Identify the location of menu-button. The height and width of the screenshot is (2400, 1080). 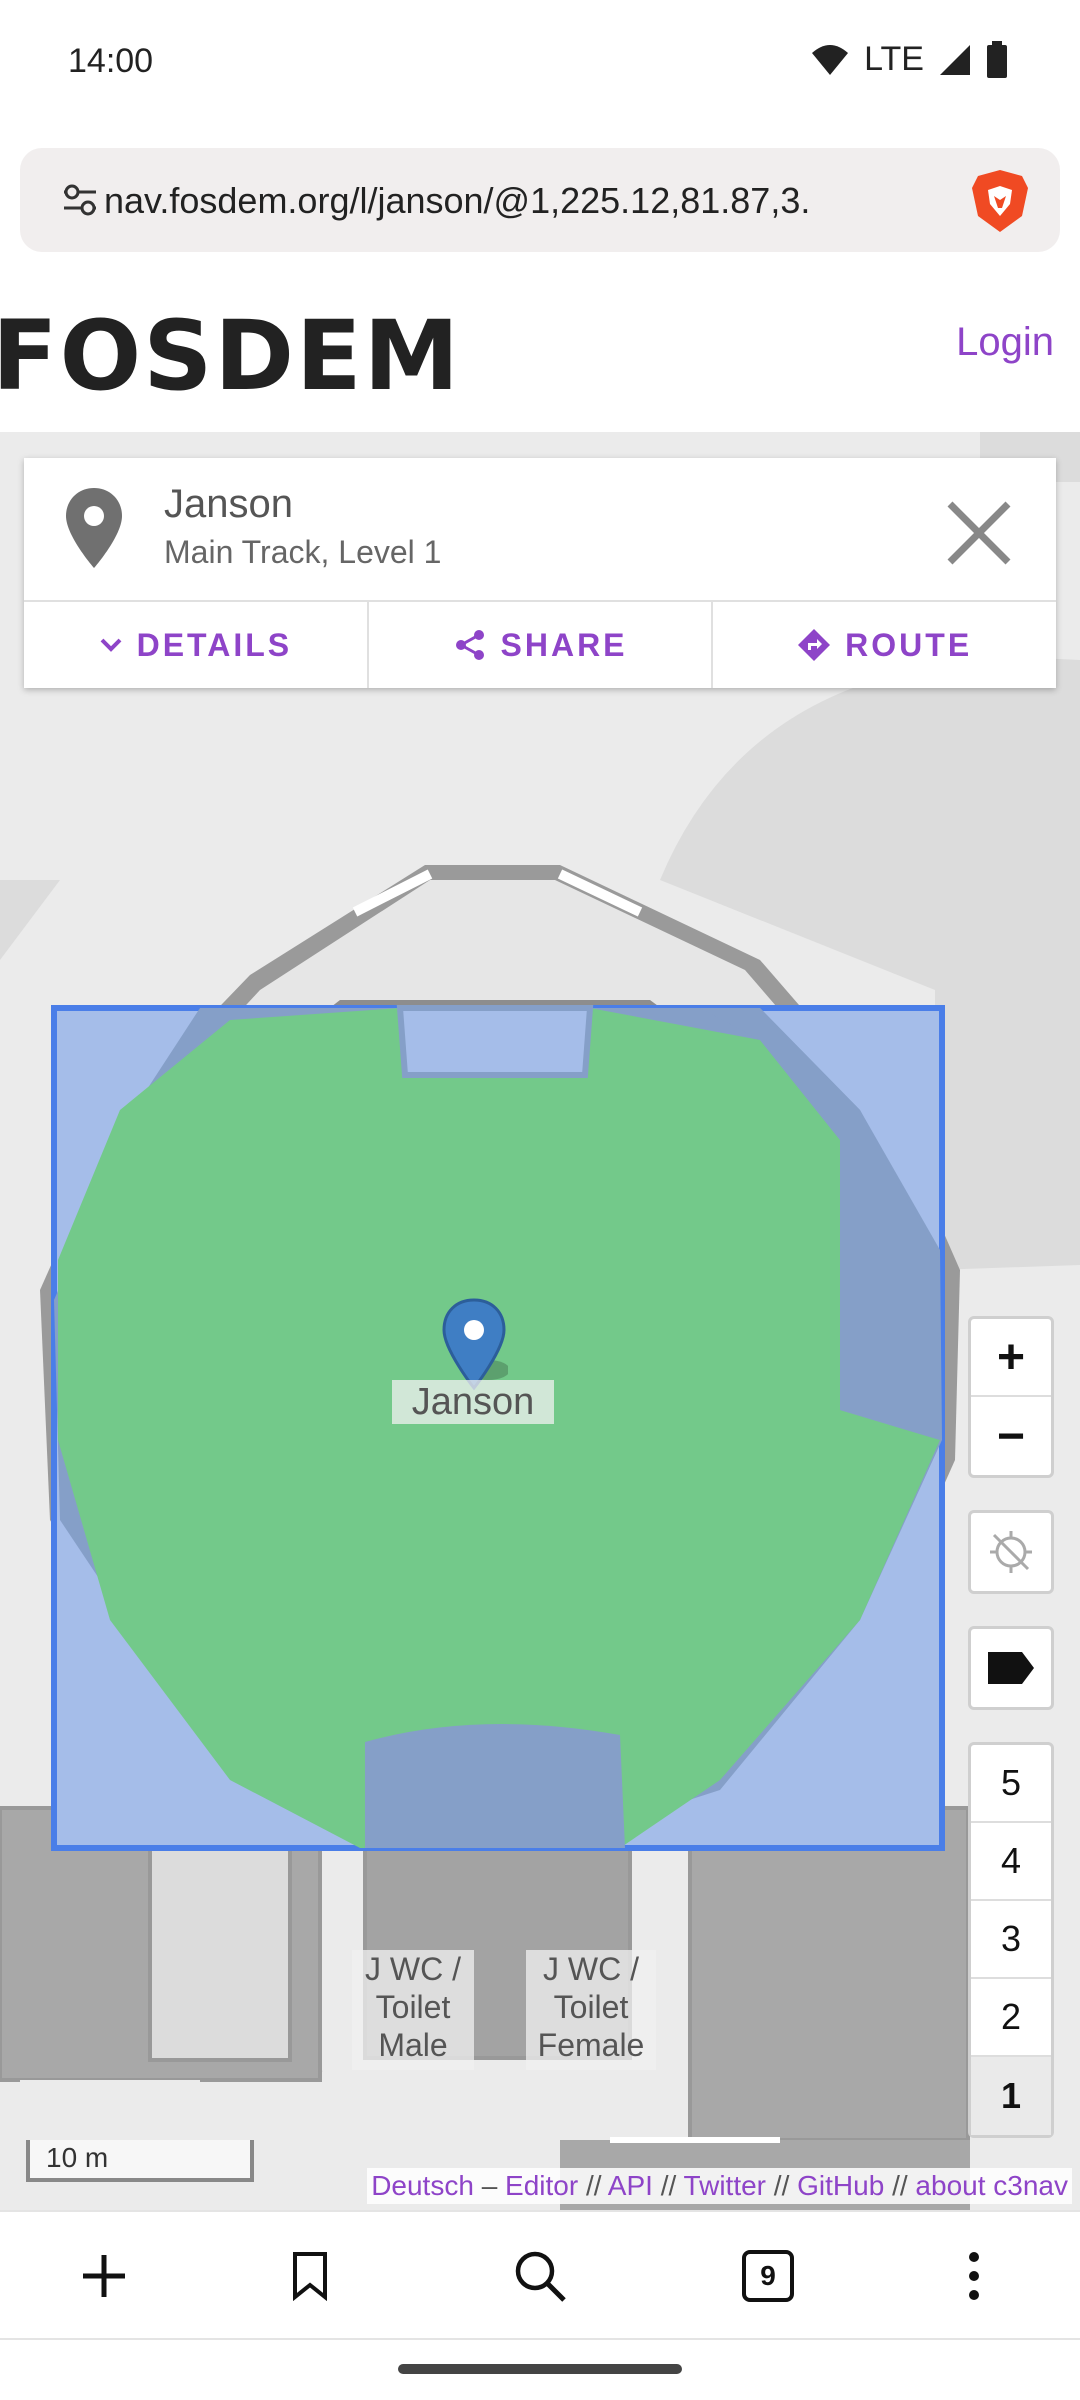
(974, 2276).